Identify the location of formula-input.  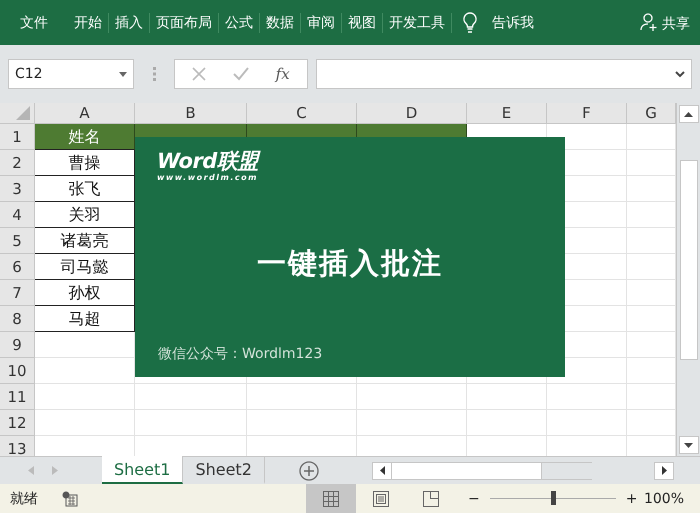
(504, 74).